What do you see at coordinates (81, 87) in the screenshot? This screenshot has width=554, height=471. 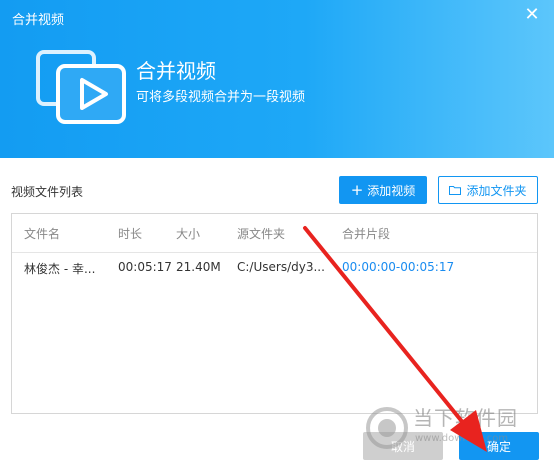 I see `video-stack-icon` at bounding box center [81, 87].